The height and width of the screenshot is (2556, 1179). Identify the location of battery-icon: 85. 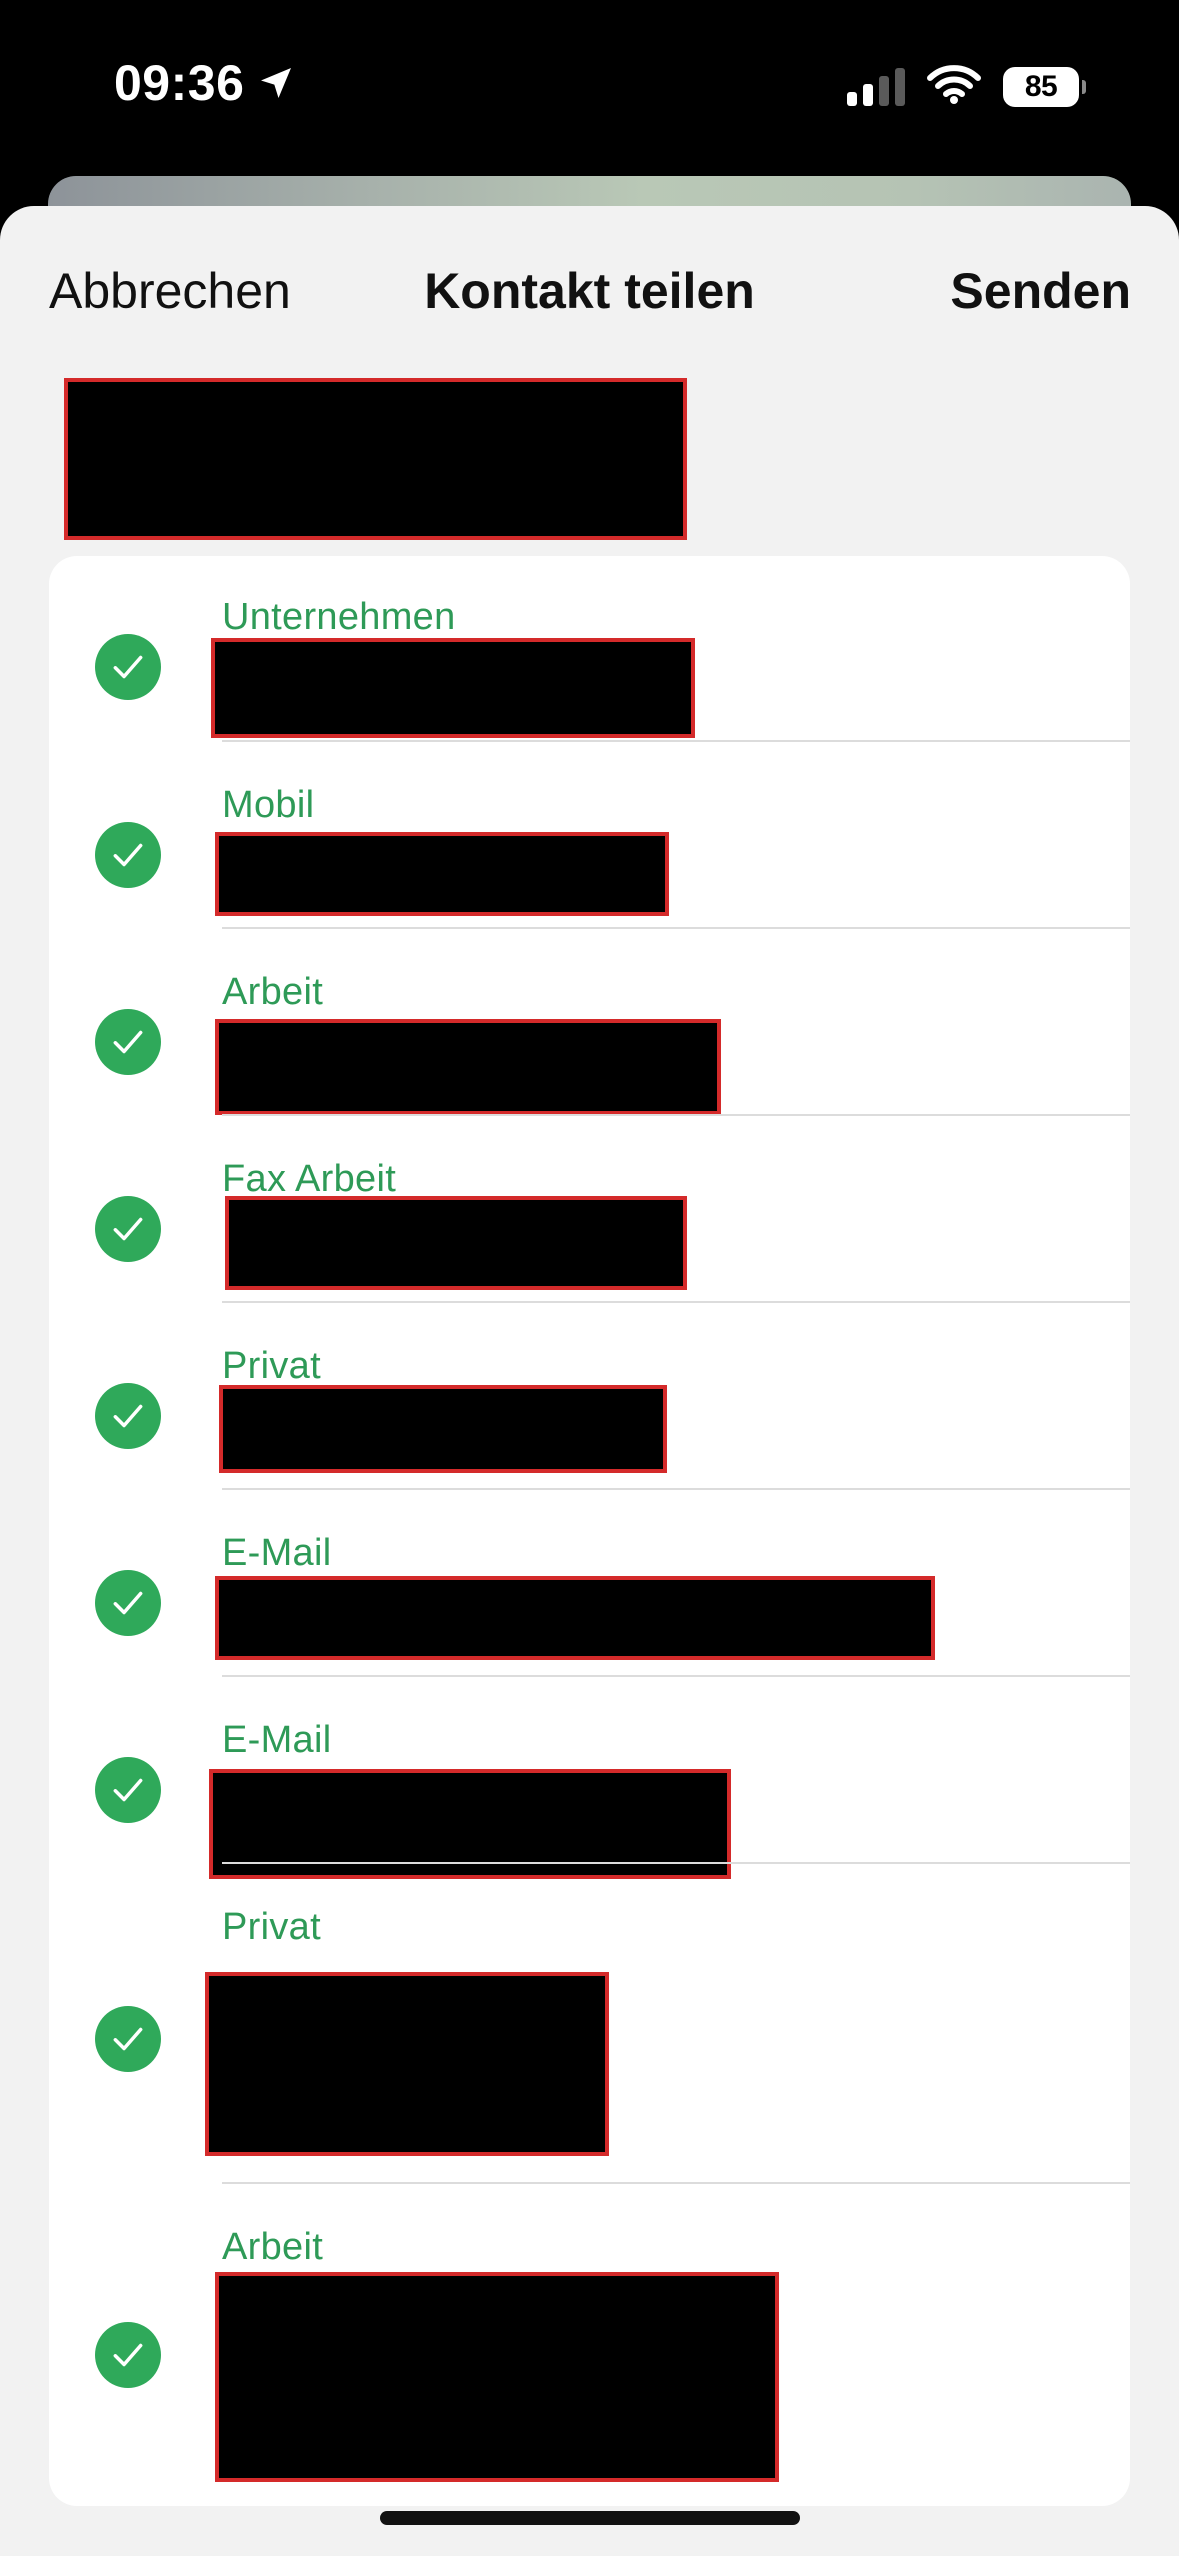
(1044, 86).